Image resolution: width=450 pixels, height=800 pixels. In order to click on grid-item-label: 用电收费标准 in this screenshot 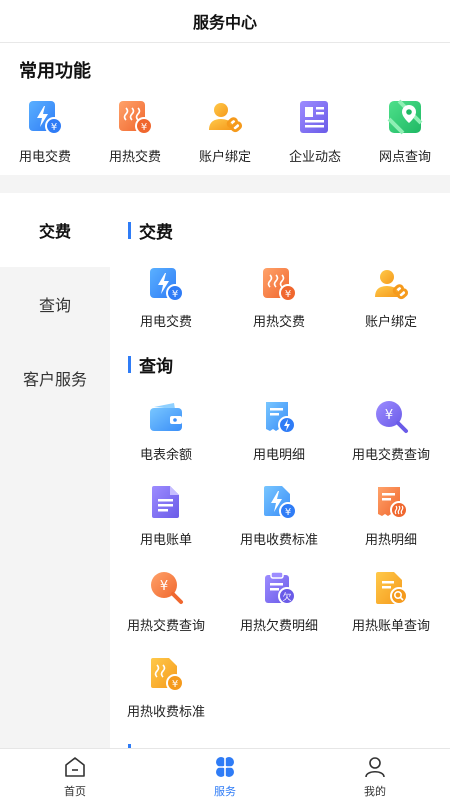, I will do `click(278, 540)`.